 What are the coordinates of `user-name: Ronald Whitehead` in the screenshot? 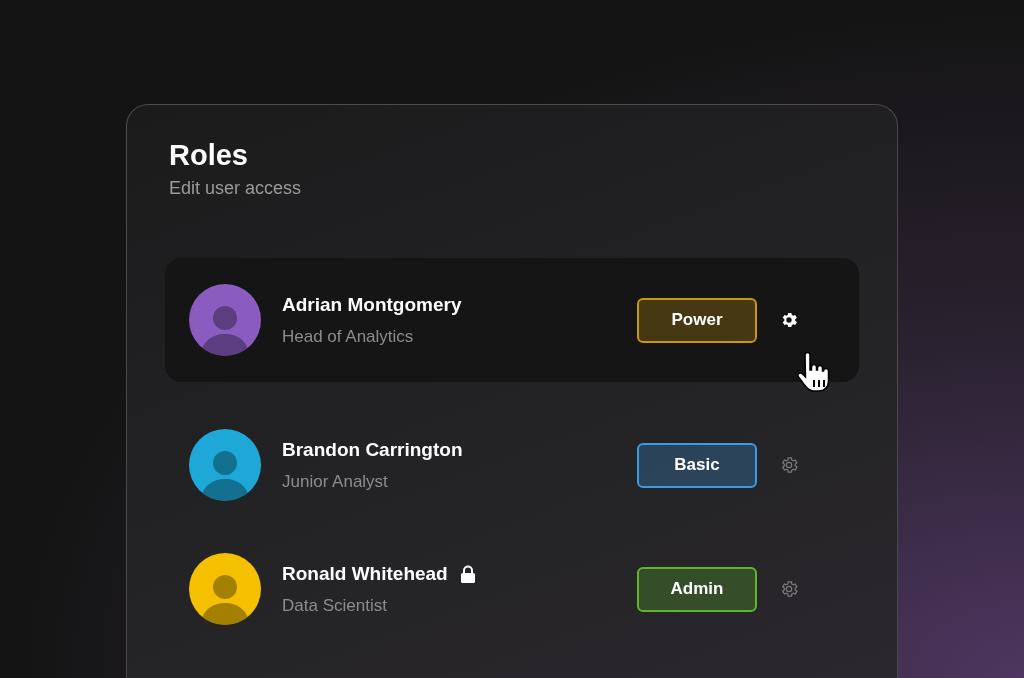 It's located at (365, 574).